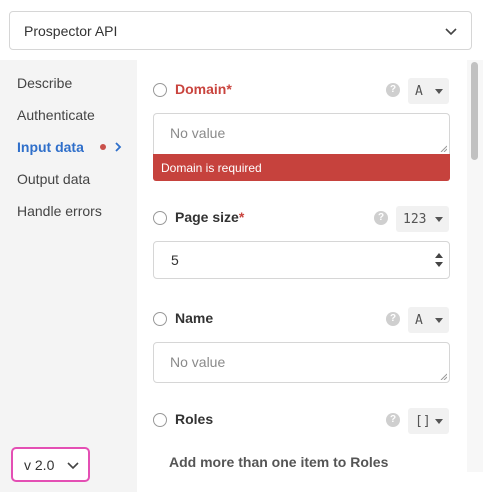 The height and width of the screenshot is (492, 483). I want to click on chevron-right-icon, so click(118, 147).